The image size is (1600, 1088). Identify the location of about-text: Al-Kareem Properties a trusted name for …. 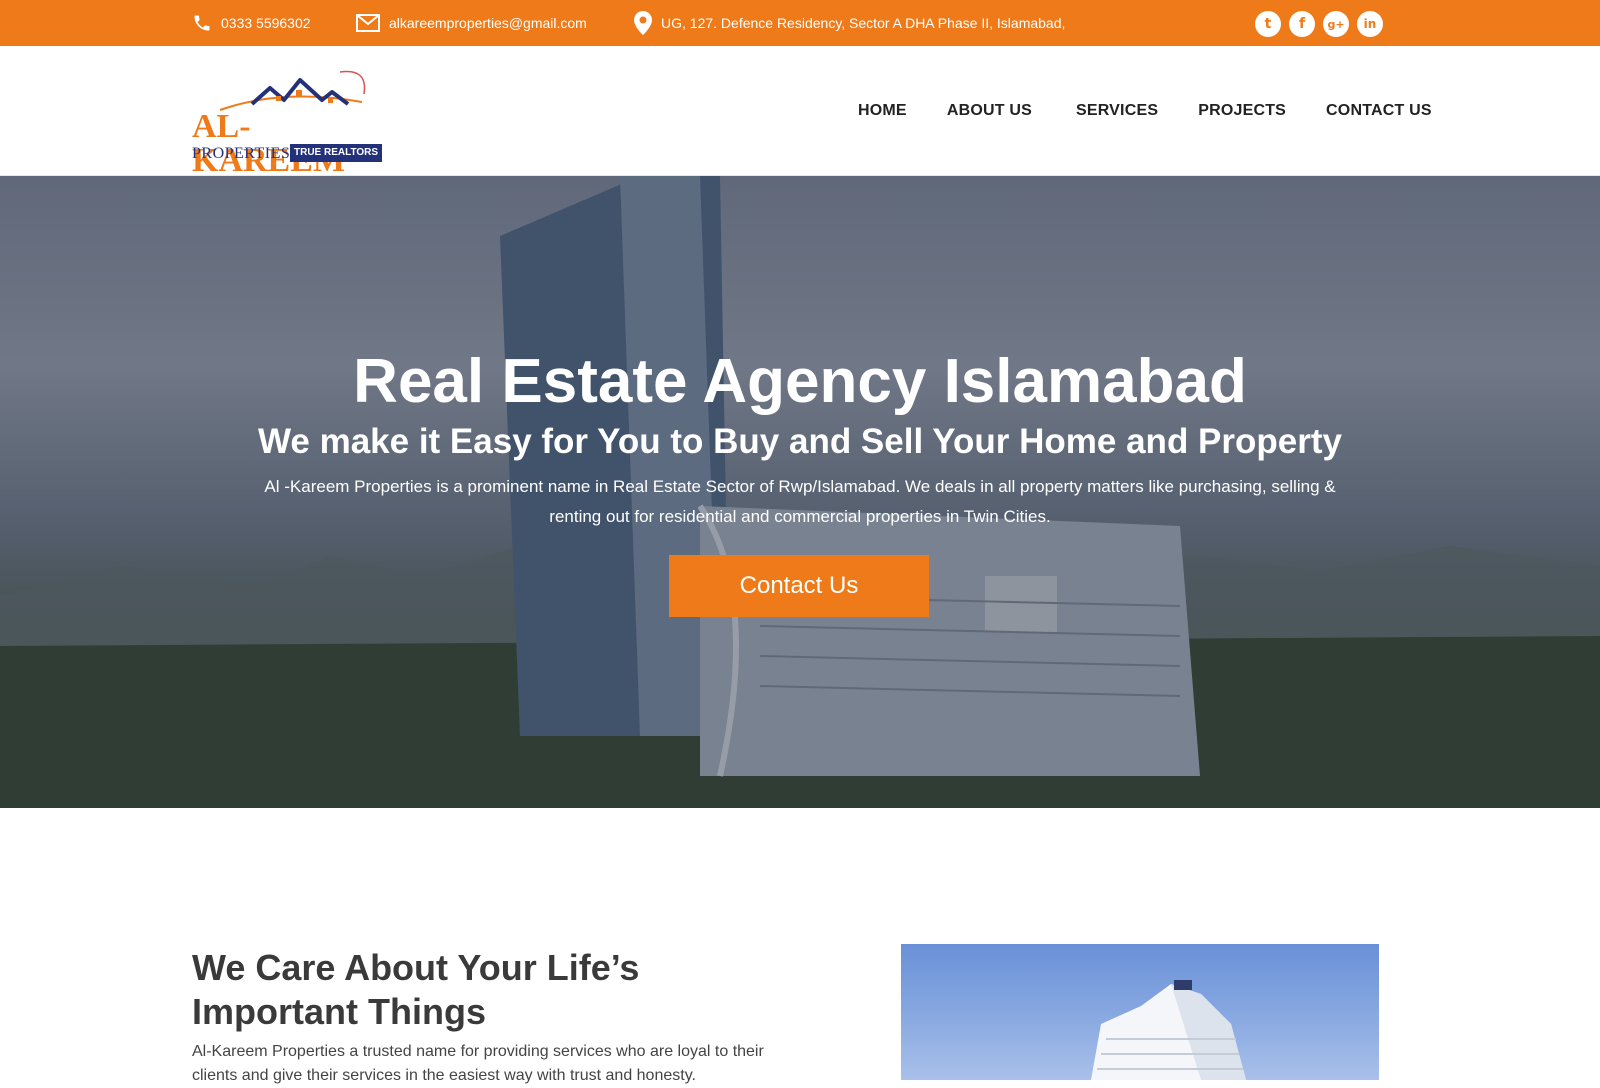
(478, 1063).